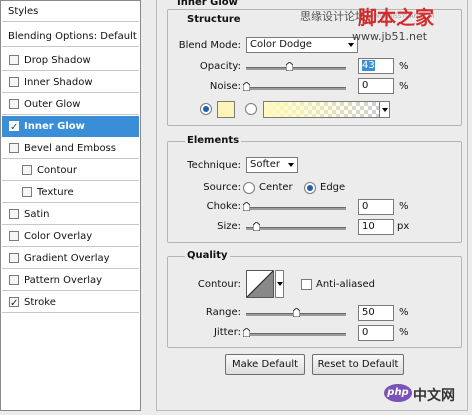 The image size is (472, 415). I want to click on solid-color-radio, so click(206, 109).